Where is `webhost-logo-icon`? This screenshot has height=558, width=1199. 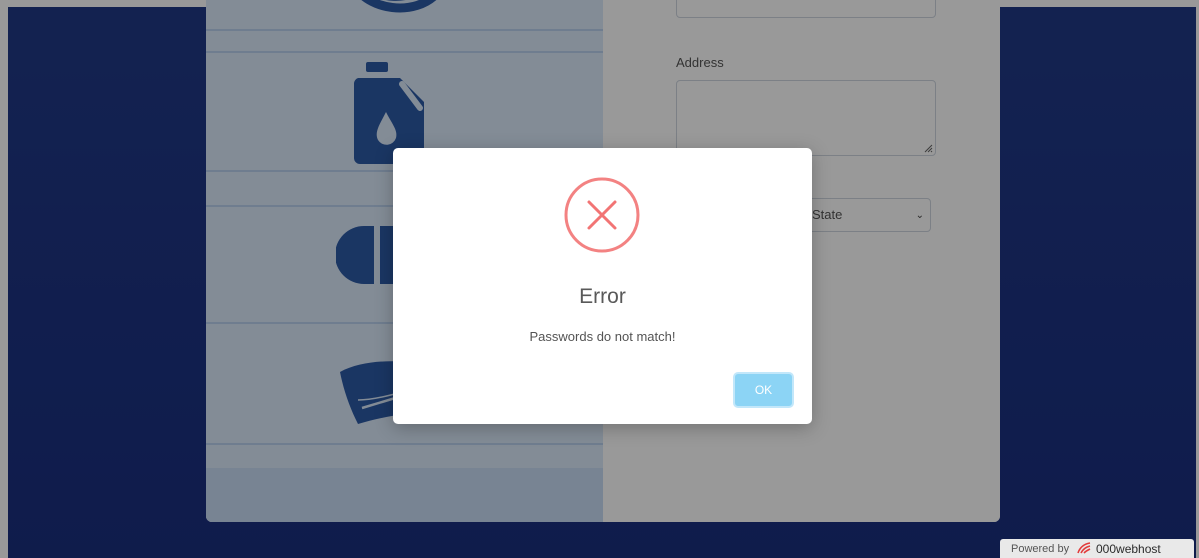 webhost-logo-icon is located at coordinates (1084, 548).